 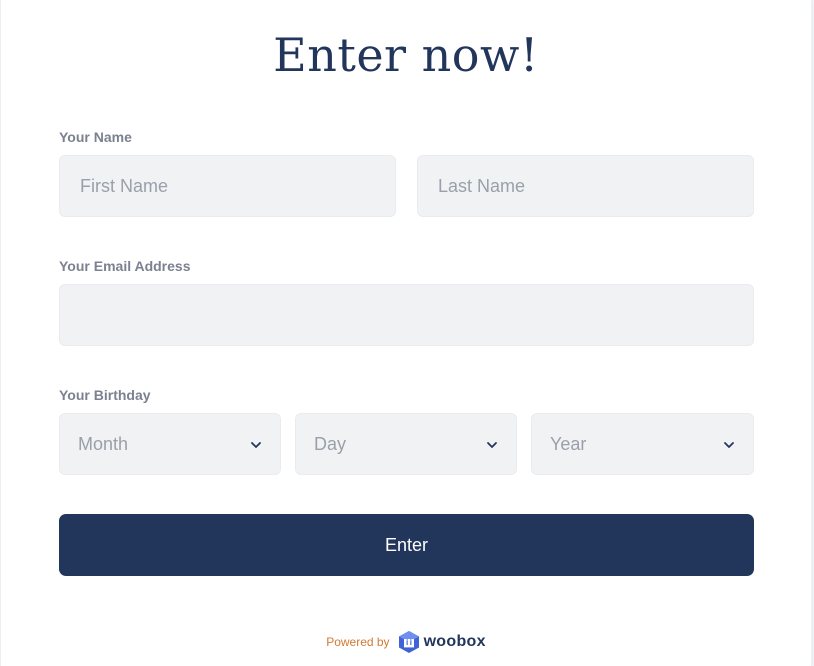 I want to click on woobox-brand-link: woobox, so click(x=442, y=642).